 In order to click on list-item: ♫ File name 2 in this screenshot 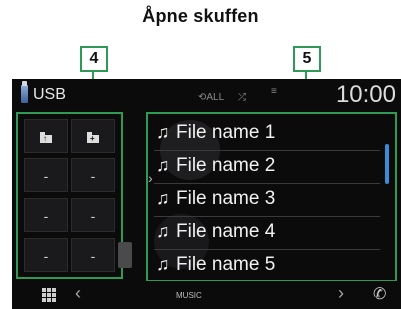, I will do `click(267, 167)`.